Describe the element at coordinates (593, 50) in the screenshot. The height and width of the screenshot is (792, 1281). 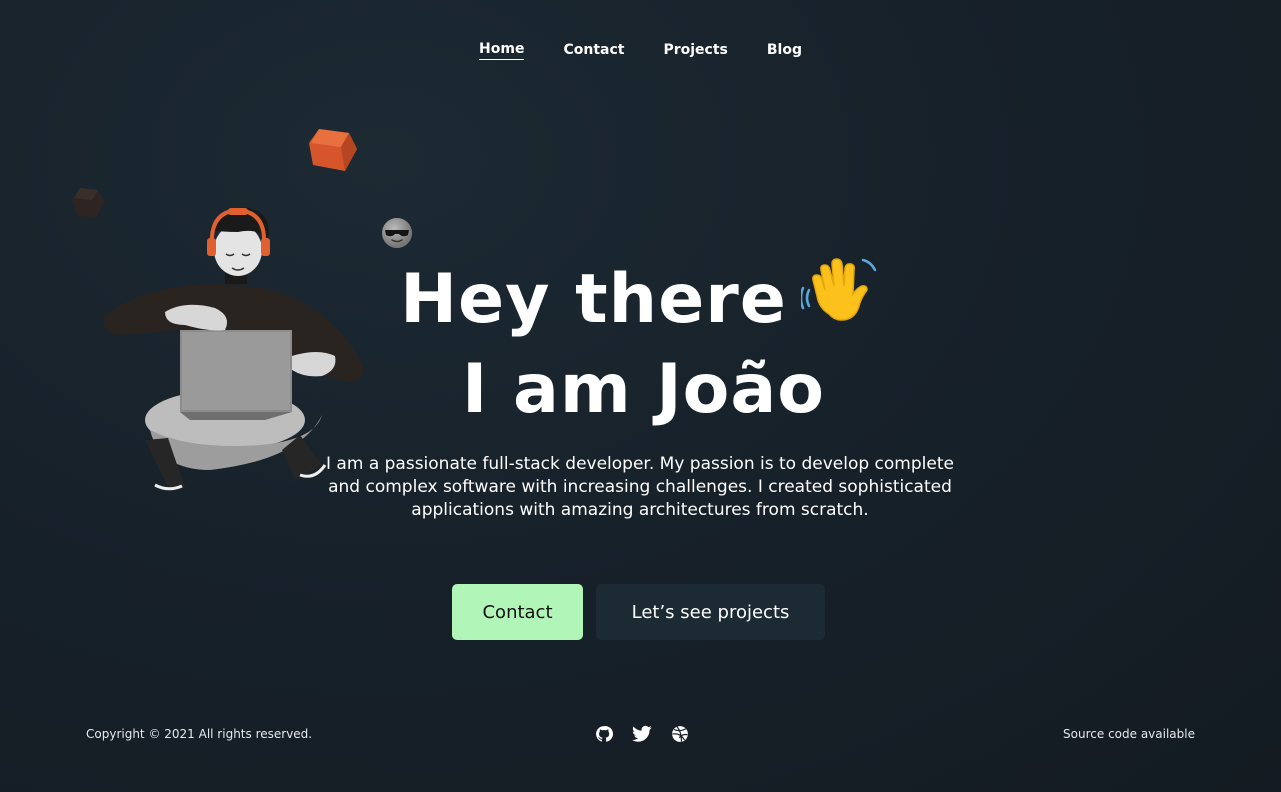
I see `nav-contact: Contact` at that location.